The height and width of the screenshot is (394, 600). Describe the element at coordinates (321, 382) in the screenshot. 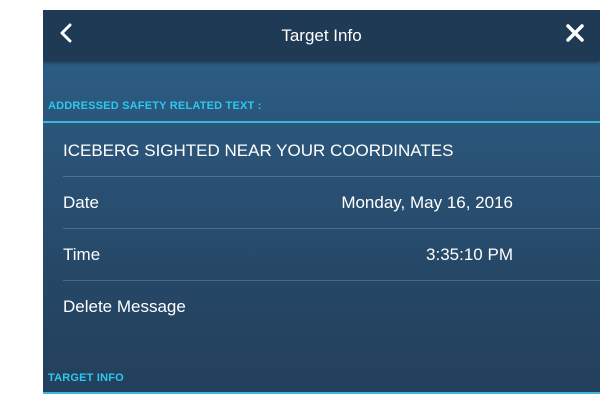

I see `section-header-target-info: TARGET INFO` at that location.